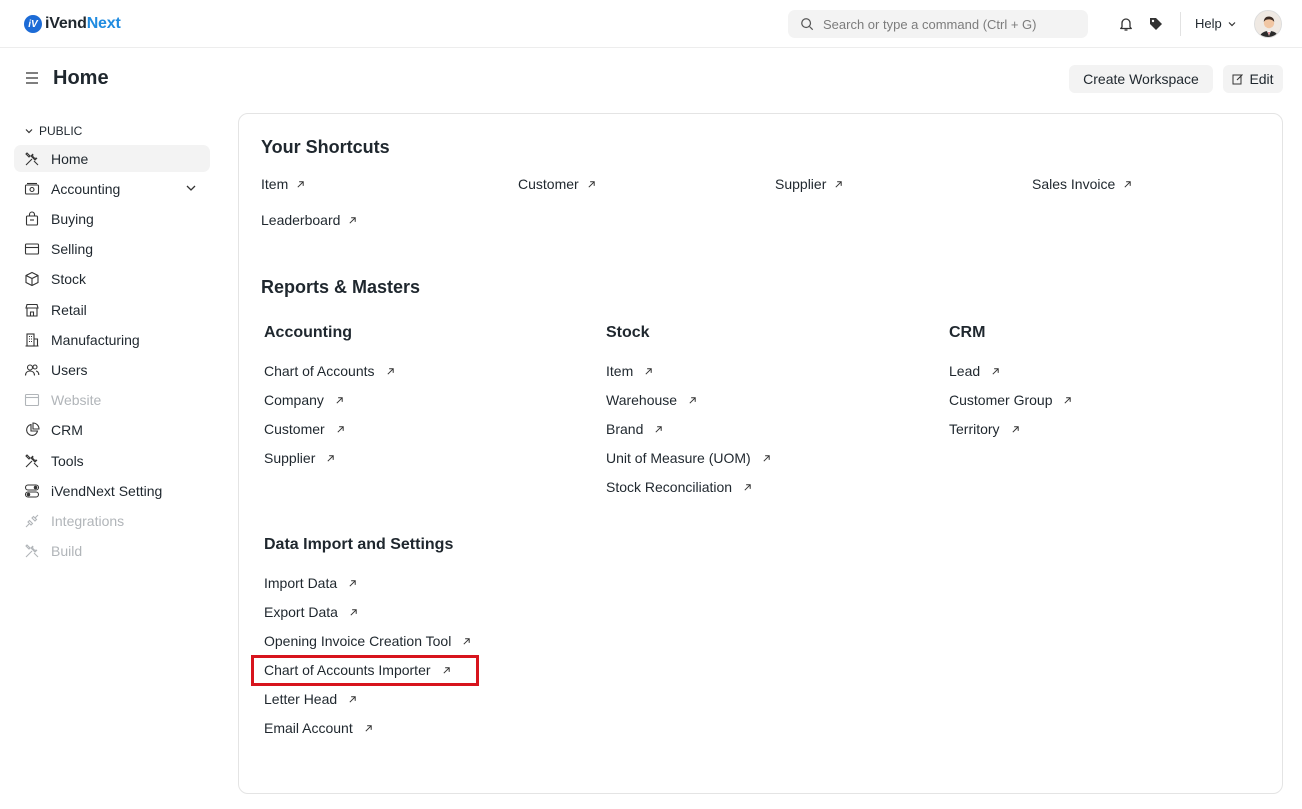 Image resolution: width=1302 pixels, height=809 pixels. Describe the element at coordinates (112, 159) in the screenshot. I see `sidebar-item-home: Home` at that location.